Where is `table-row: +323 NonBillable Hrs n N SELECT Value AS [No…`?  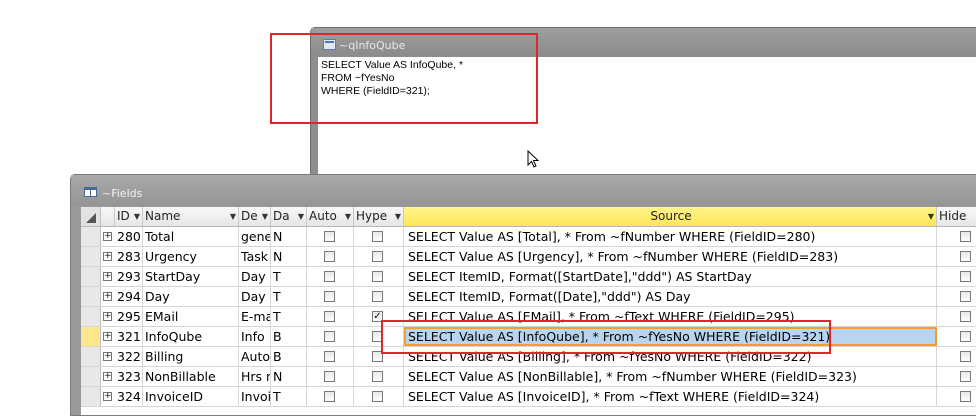
table-row: +323 NonBillable Hrs n N SELECT Value AS [No… is located at coordinates (528, 377).